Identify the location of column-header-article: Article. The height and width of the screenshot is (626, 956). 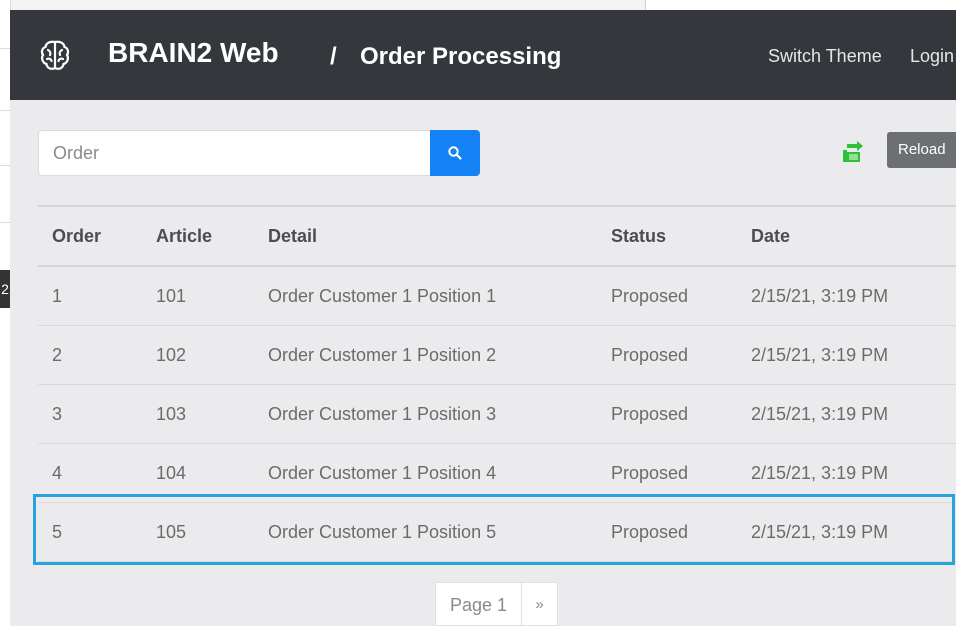
(212, 236).